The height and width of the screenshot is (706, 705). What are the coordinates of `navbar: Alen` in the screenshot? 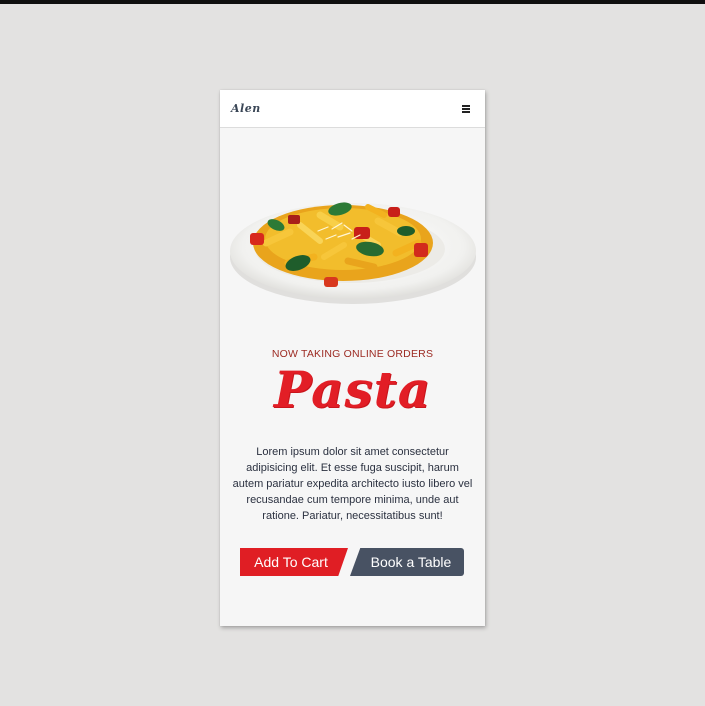 It's located at (352, 109).